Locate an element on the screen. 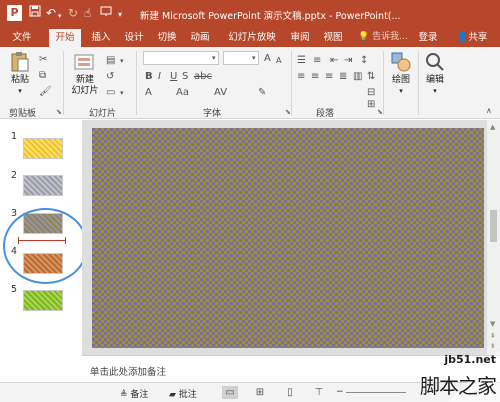 The height and width of the screenshot is (402, 500). align-center-icon: ≡ is located at coordinates (315, 77).